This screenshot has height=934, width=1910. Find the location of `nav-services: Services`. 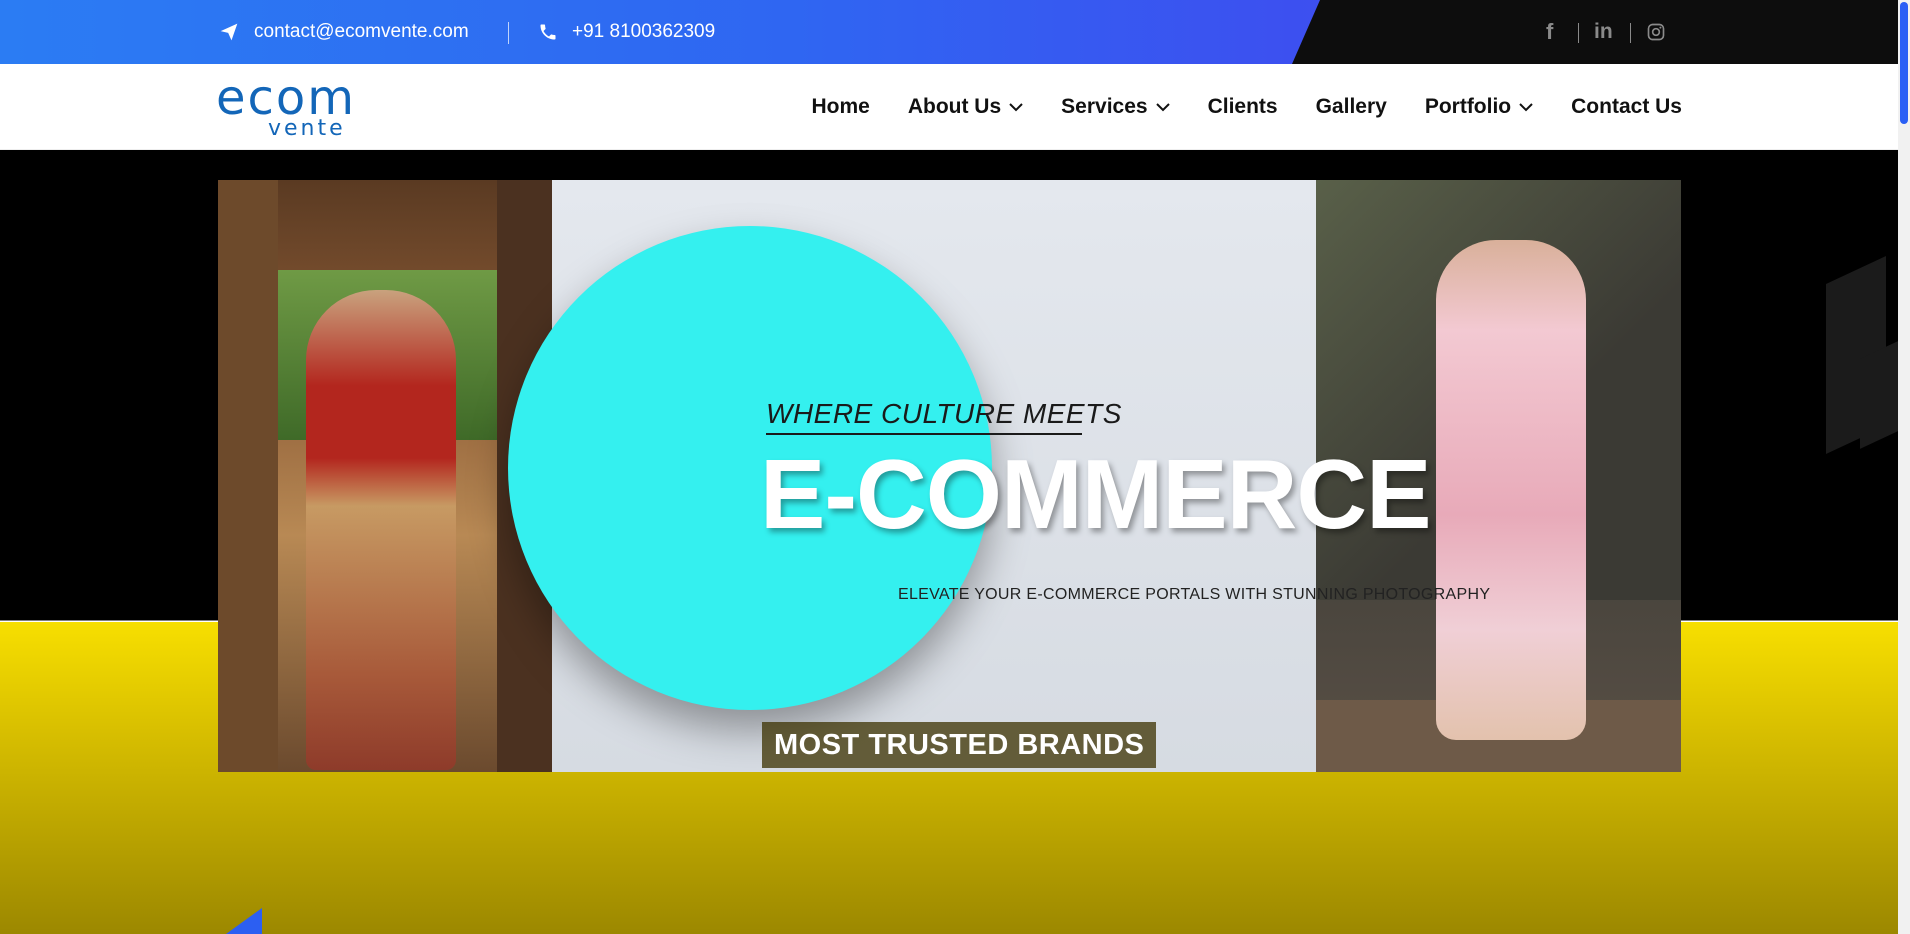

nav-services: Services is located at coordinates (1115, 107).